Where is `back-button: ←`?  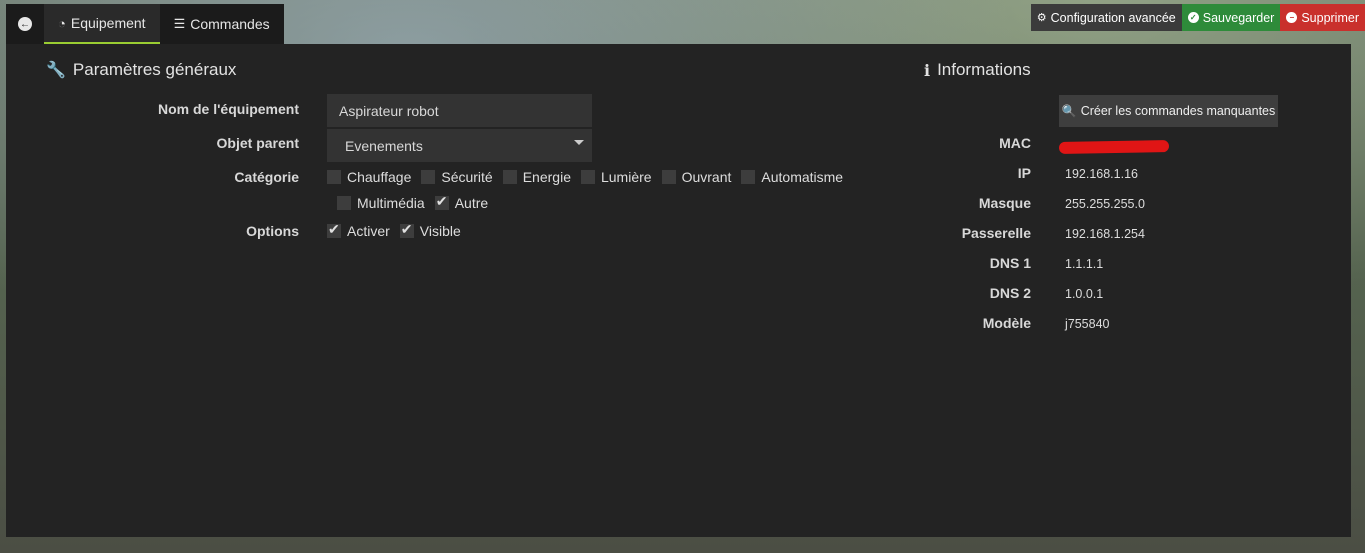 back-button: ← is located at coordinates (25, 24).